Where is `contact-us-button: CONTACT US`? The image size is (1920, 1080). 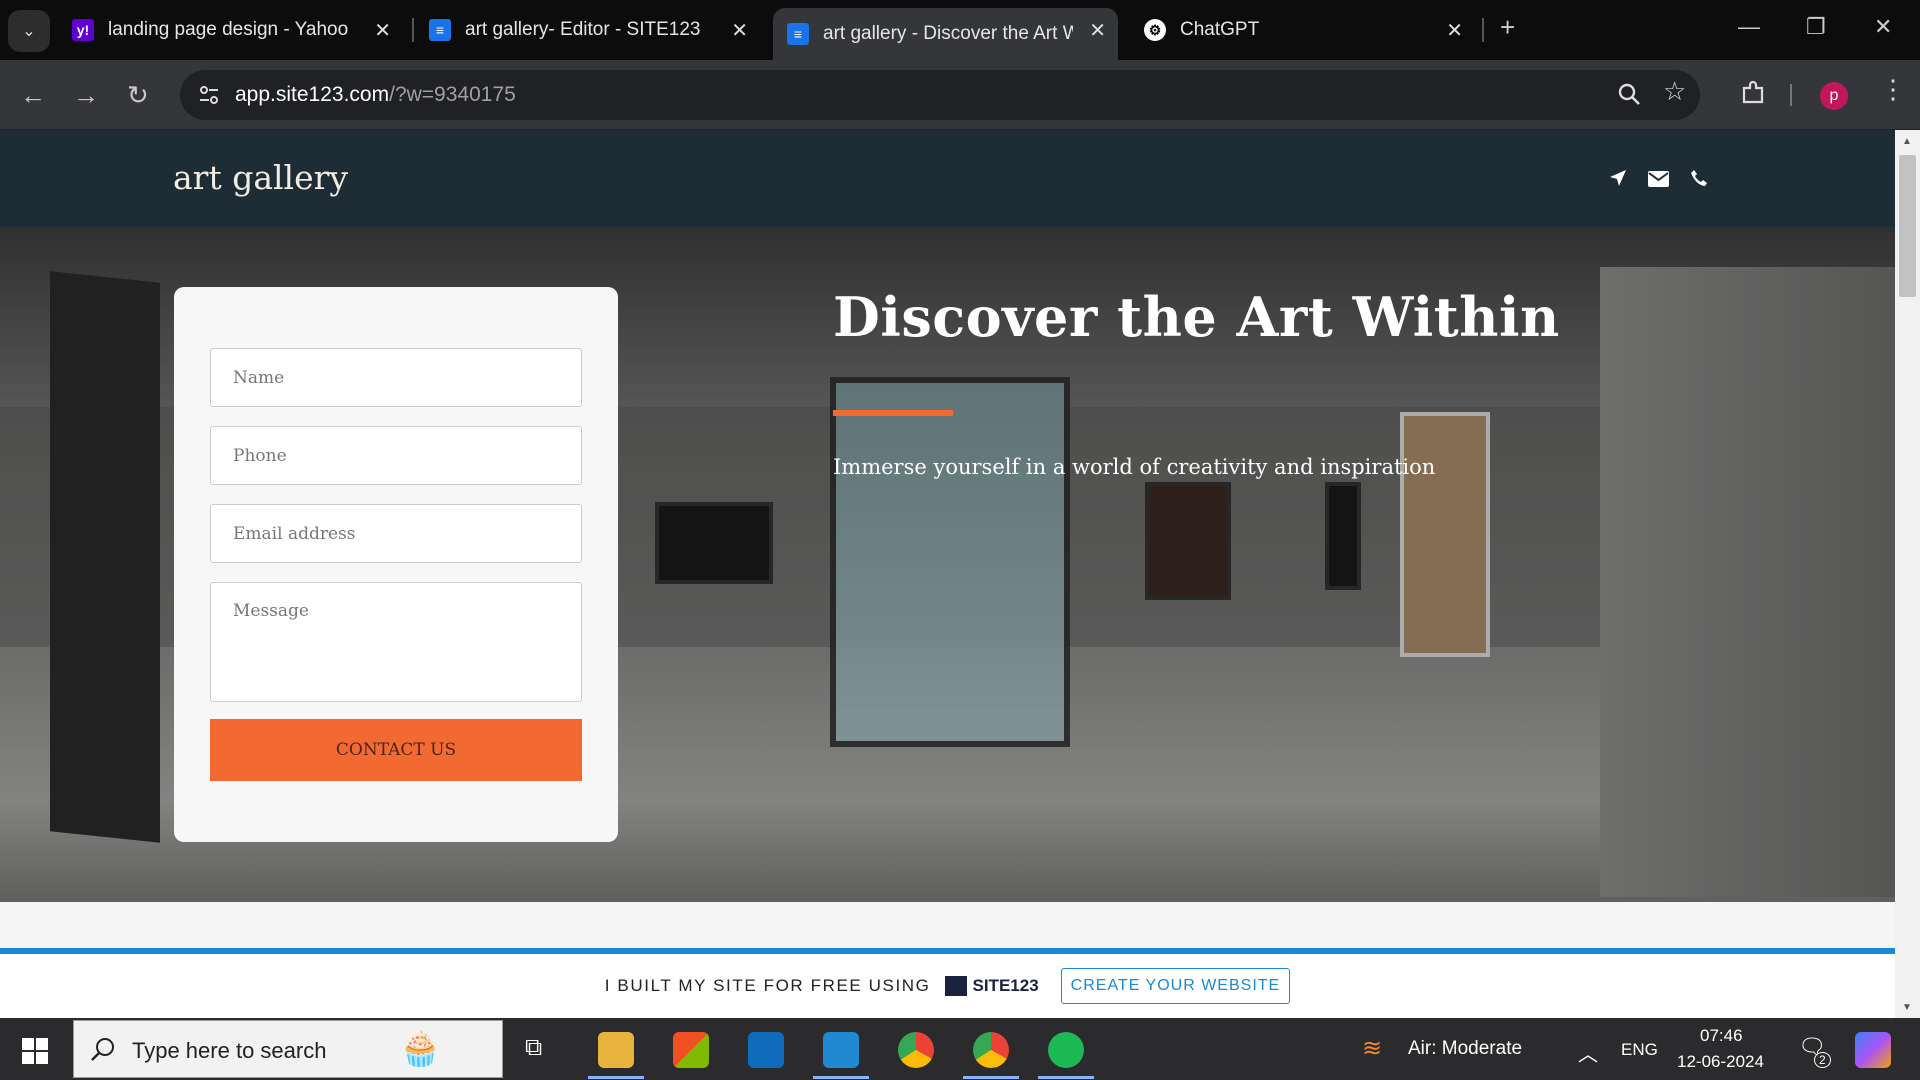
contact-us-button: CONTACT US is located at coordinates (396, 750).